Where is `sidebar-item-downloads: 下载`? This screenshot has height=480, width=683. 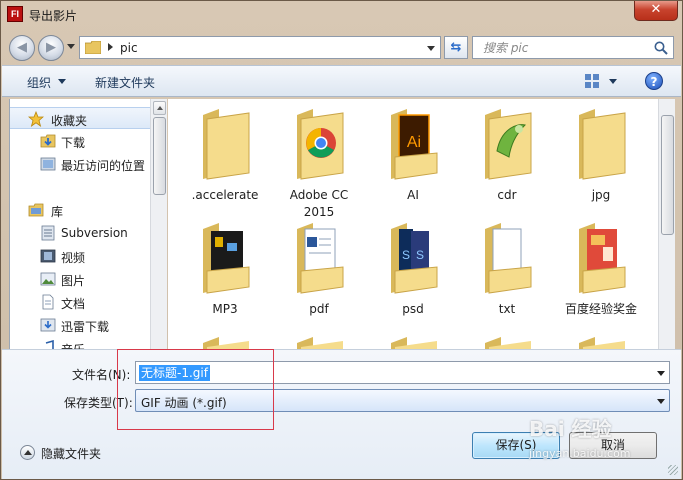
sidebar-item-downloads: 下载 is located at coordinates (80, 141).